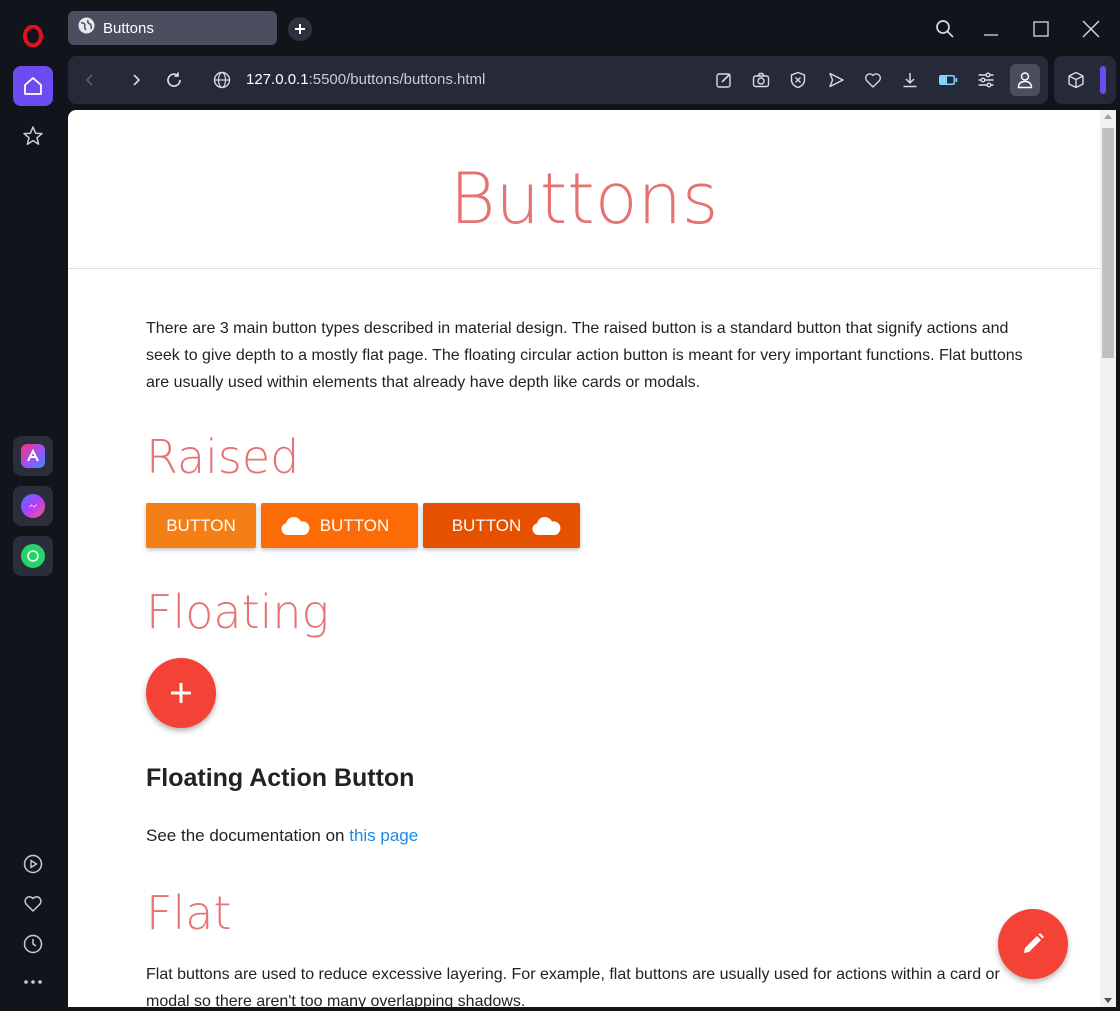 The height and width of the screenshot is (1011, 1120). I want to click on address-bar: 127.0.0.1:5500/buttons/buttons.html, so click(558, 80).